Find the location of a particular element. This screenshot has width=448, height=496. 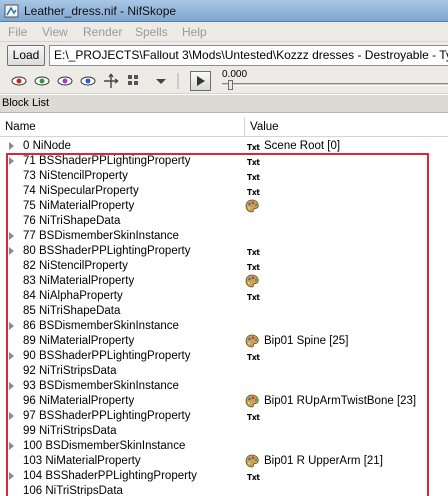

axes-icon is located at coordinates (111, 81).